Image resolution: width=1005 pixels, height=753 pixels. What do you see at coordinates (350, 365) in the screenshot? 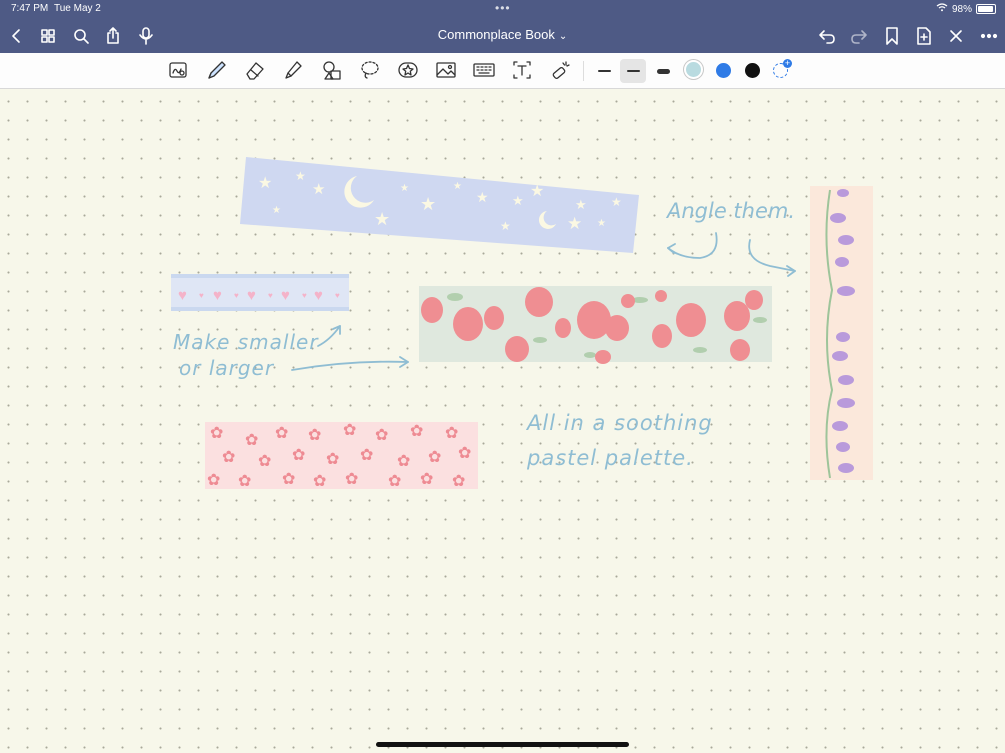
I see `arrow-to-strawberry-tape` at bounding box center [350, 365].